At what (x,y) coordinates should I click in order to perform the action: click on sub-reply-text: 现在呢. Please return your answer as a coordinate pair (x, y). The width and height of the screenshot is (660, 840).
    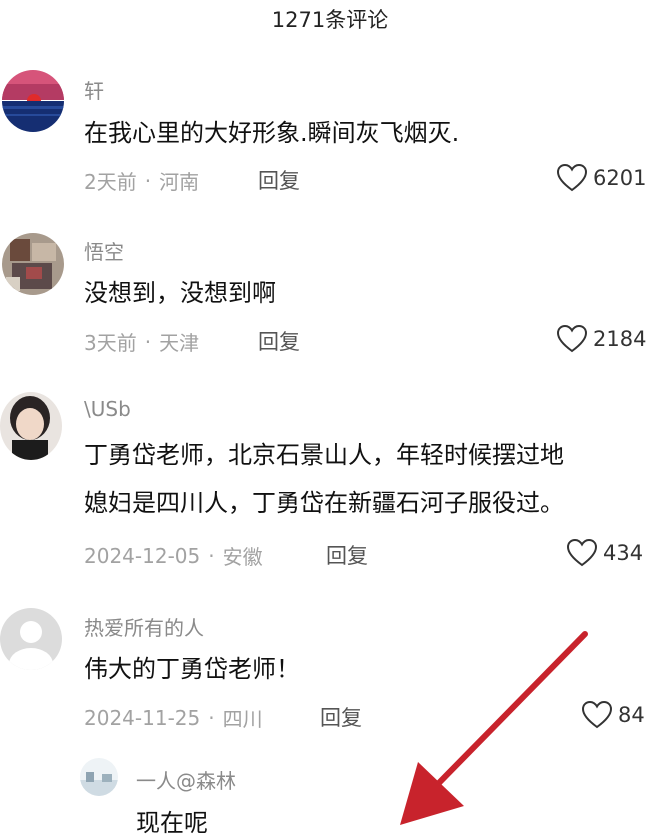
    Looking at the image, I should click on (172, 823).